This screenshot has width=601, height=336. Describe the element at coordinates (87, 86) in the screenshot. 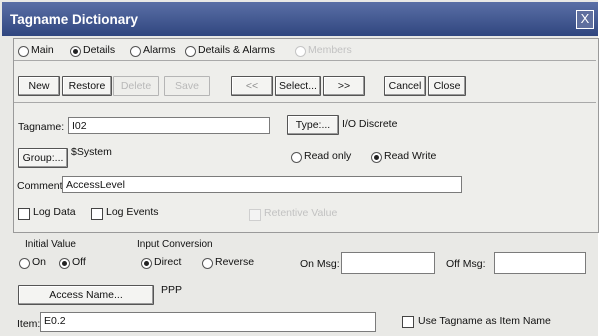

I see `restore-button: Restore` at that location.